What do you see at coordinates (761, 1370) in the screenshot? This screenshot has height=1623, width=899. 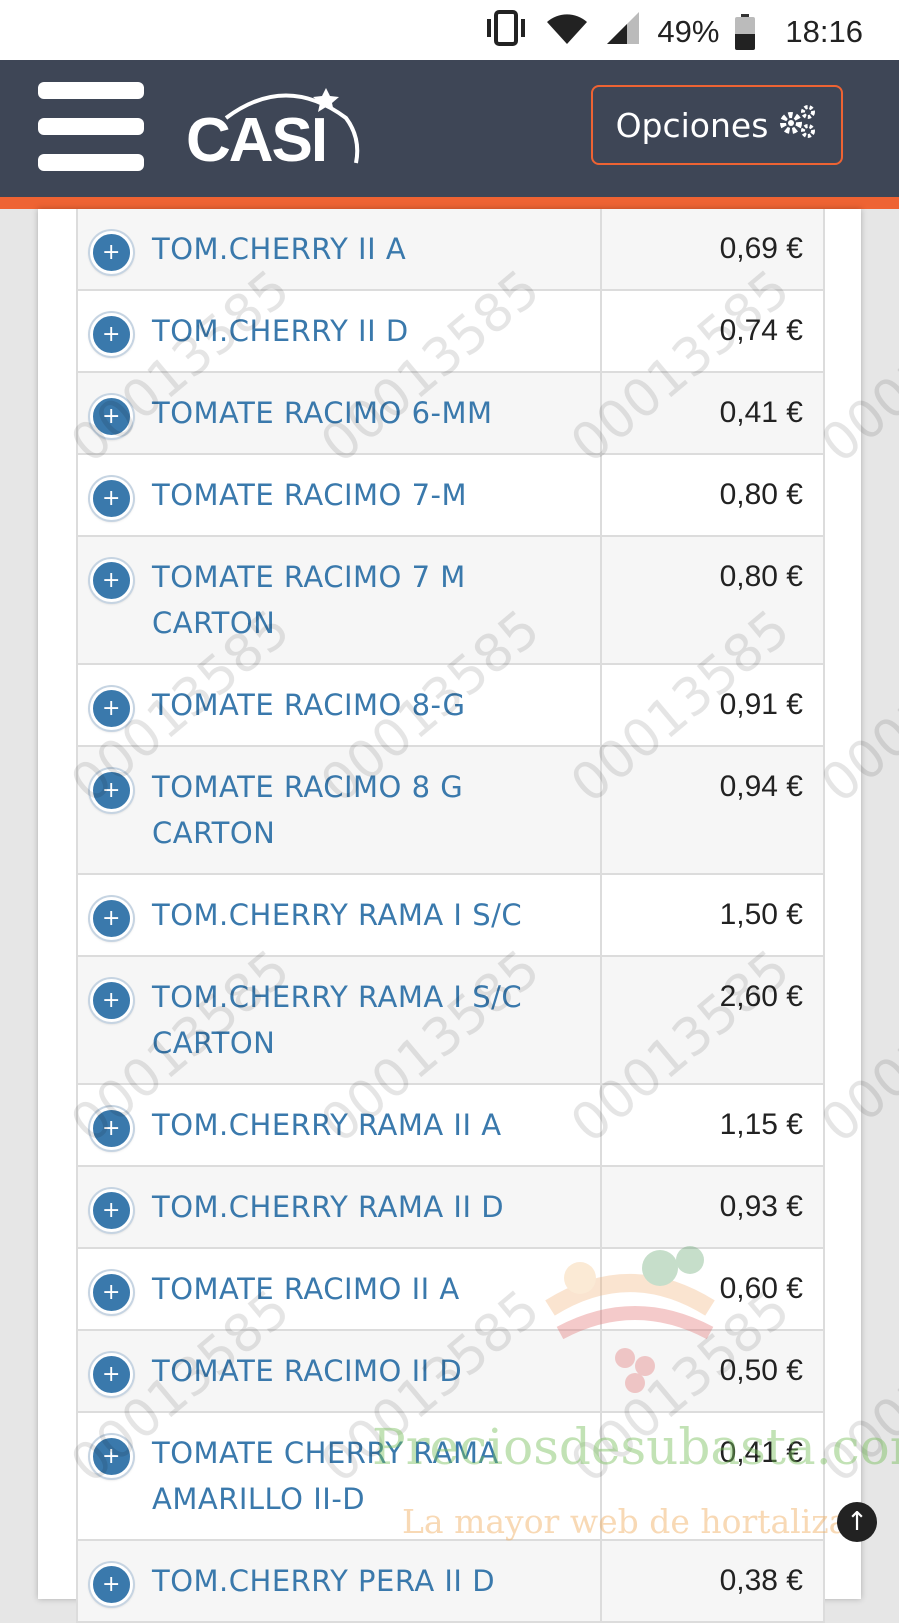 I see `product-price: 0,50 €` at bounding box center [761, 1370].